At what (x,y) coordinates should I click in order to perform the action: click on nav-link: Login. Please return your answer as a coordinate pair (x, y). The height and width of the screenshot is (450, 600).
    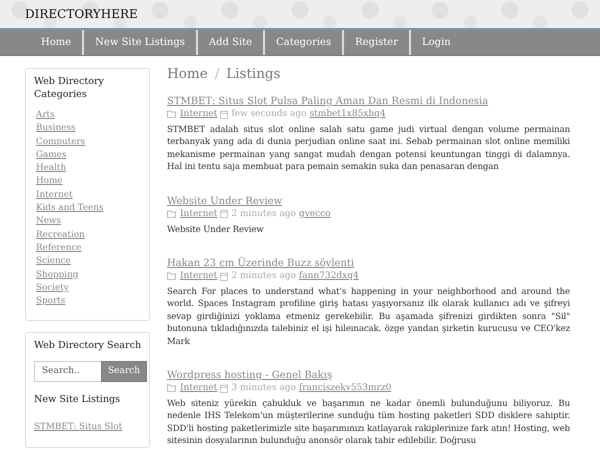
    Looking at the image, I should click on (436, 42).